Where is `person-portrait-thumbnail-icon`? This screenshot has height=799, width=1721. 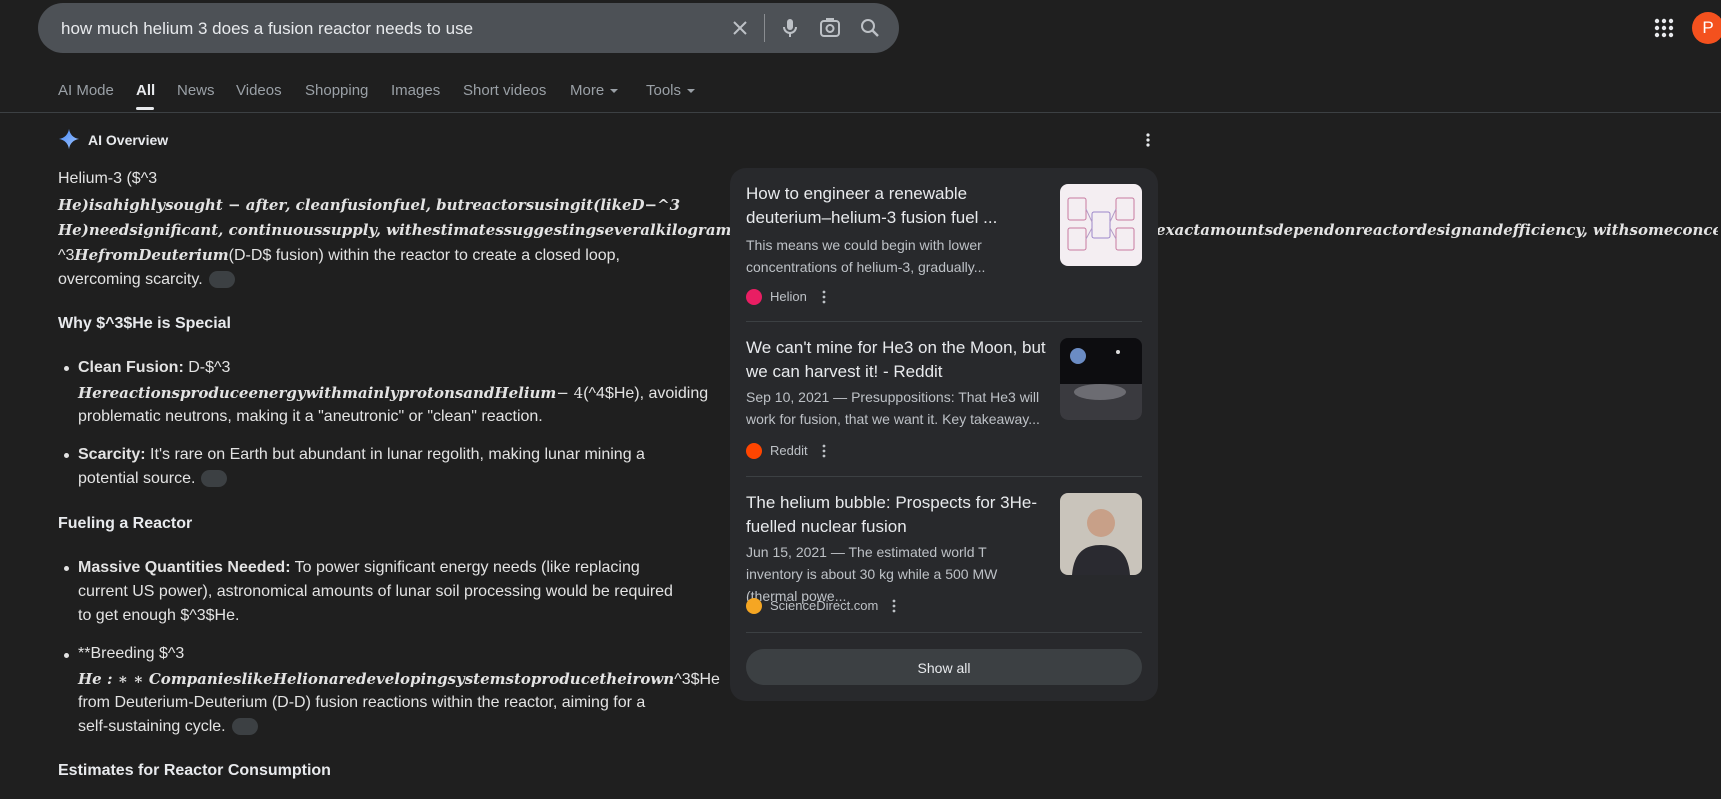 person-portrait-thumbnail-icon is located at coordinates (1101, 542).